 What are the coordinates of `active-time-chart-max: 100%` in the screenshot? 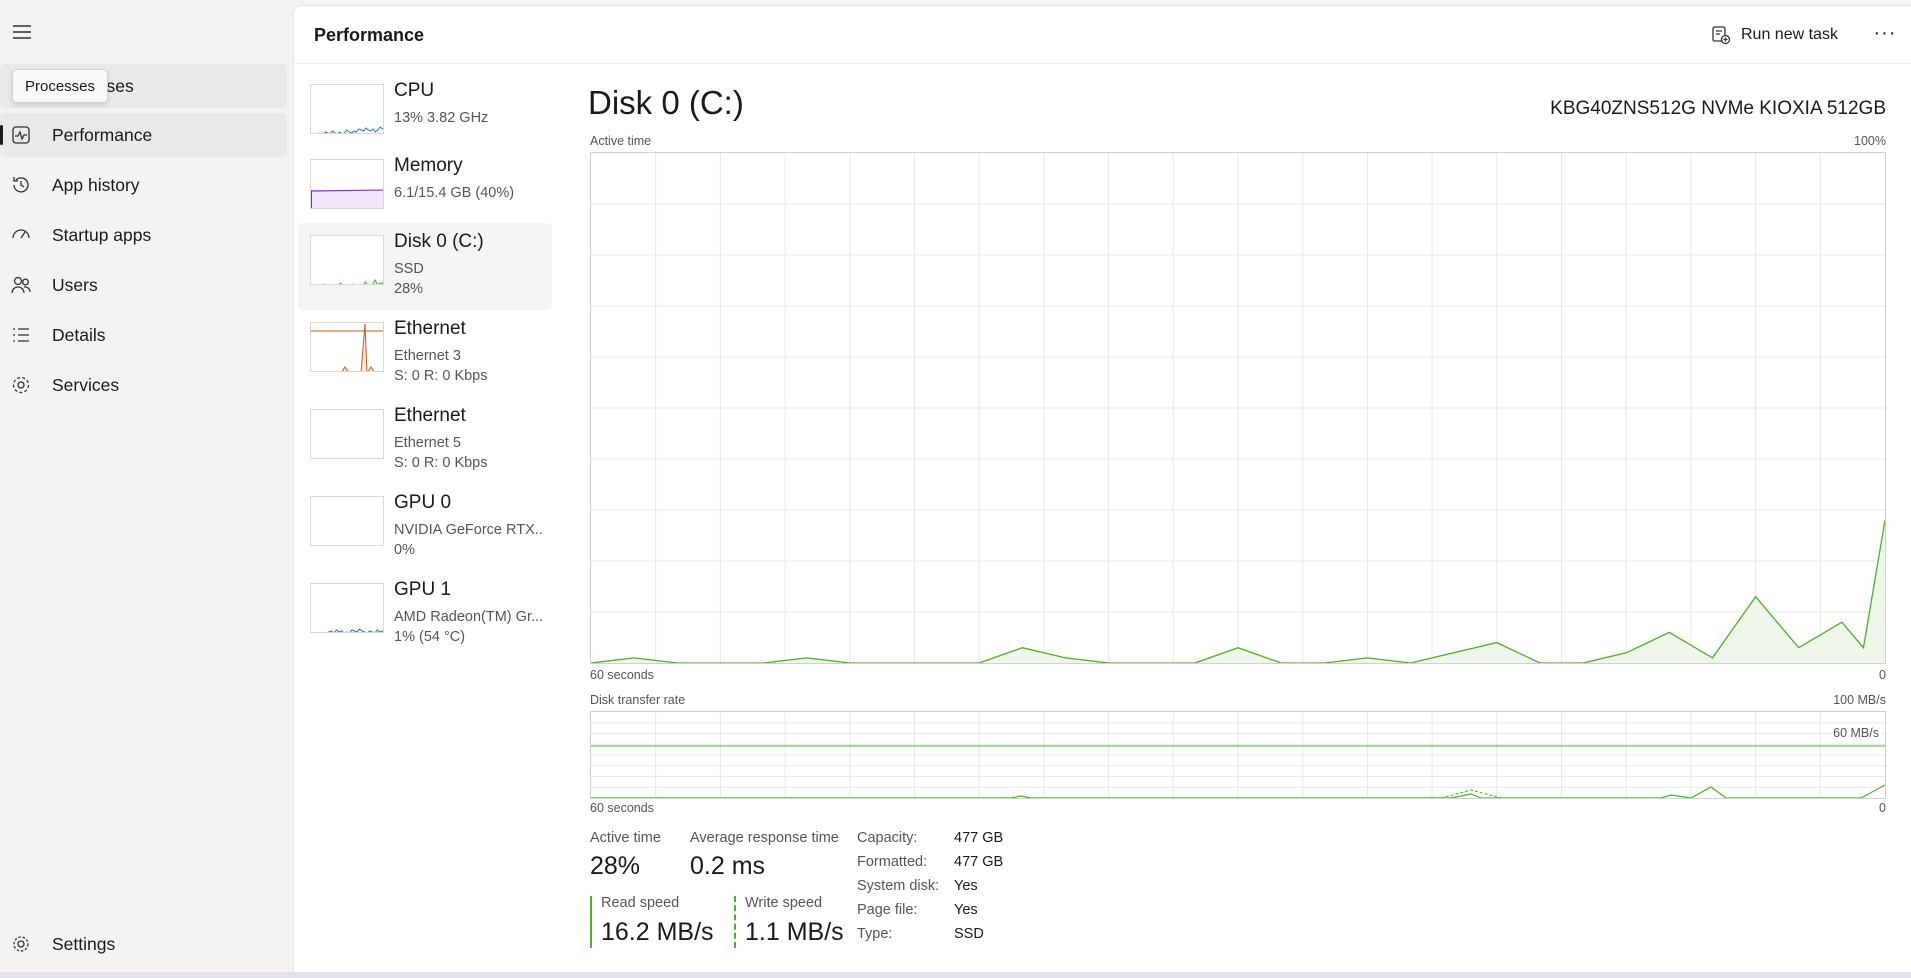 It's located at (1870, 141).